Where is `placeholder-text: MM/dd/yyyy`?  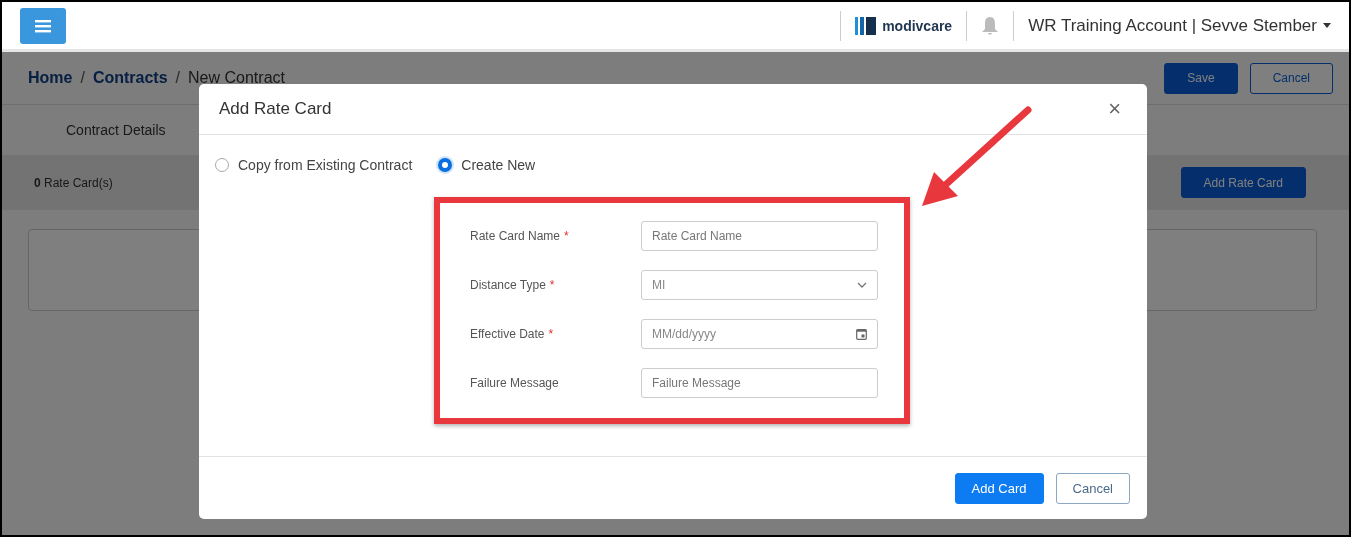 placeholder-text: MM/dd/yyyy is located at coordinates (684, 334).